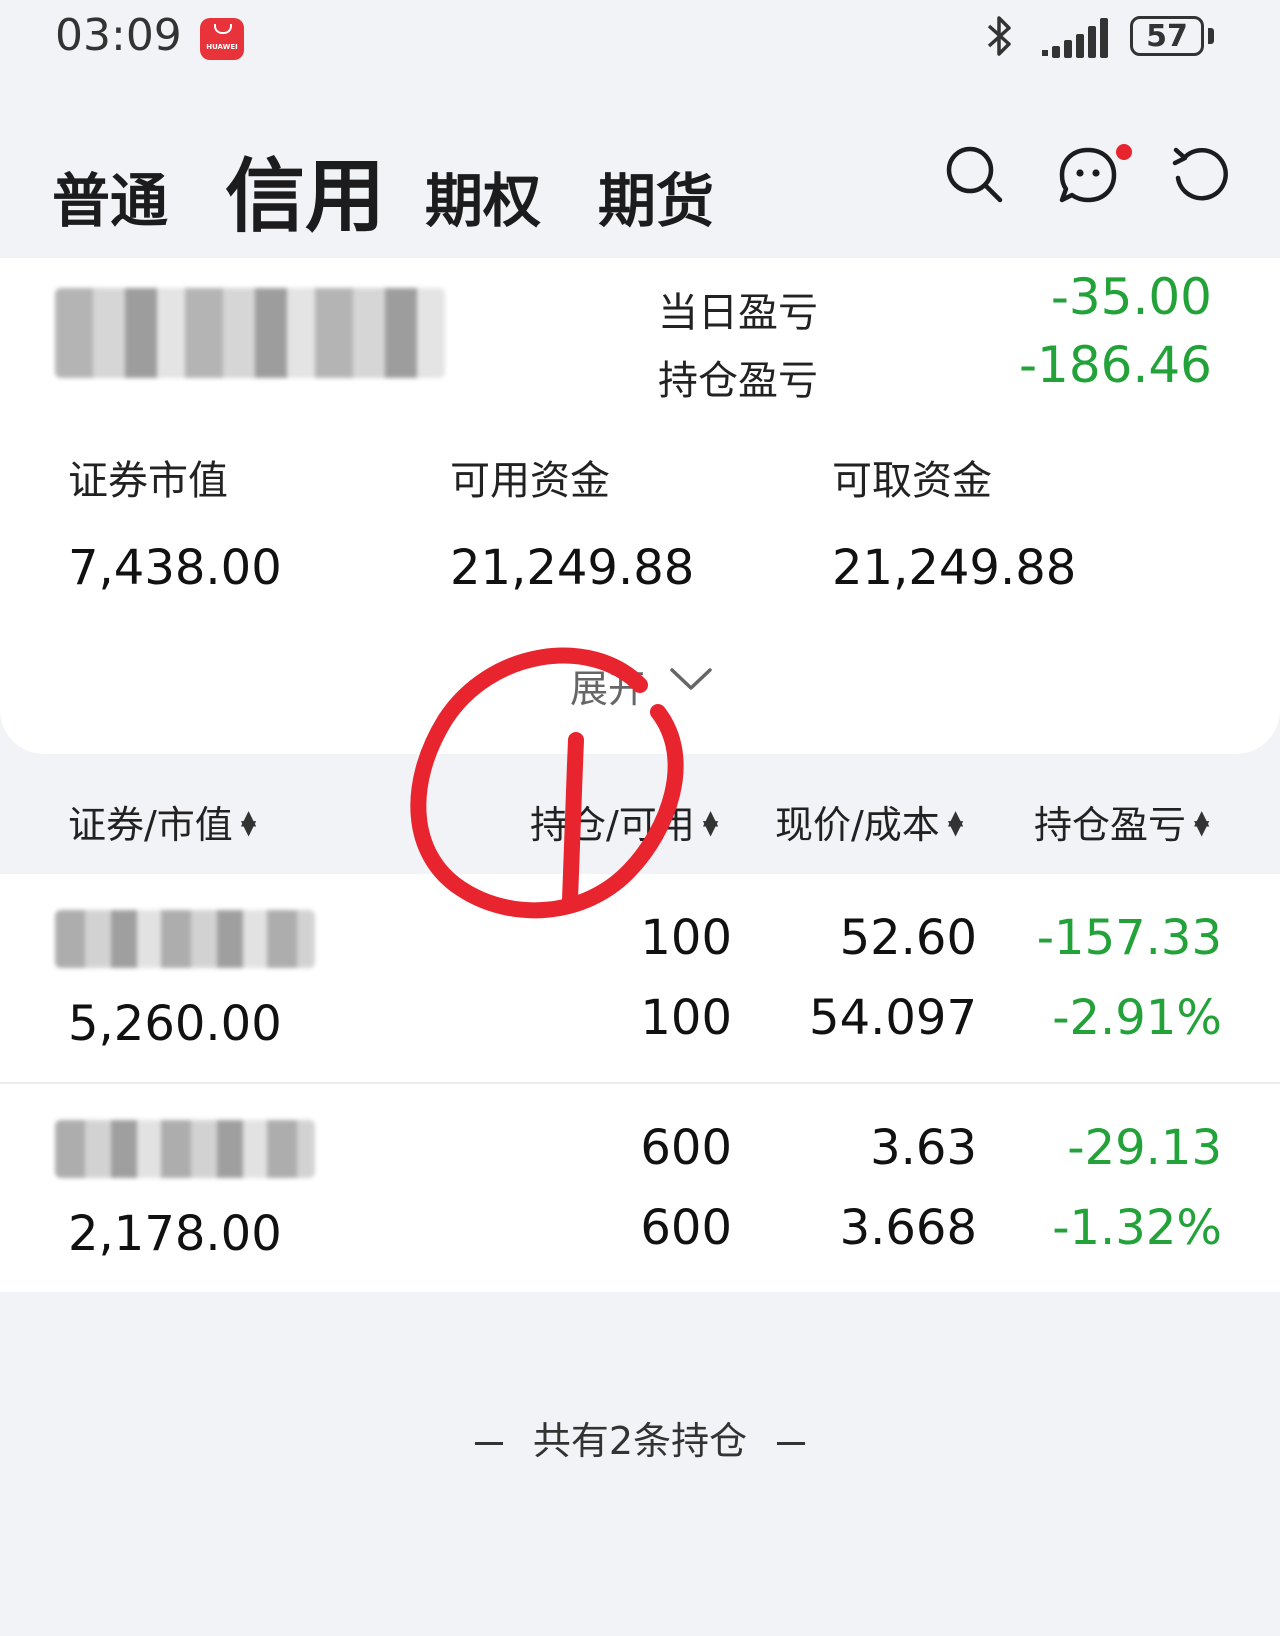  I want to click on account-type-tabs: 普通 信用 期权 期货, so click(640, 169).